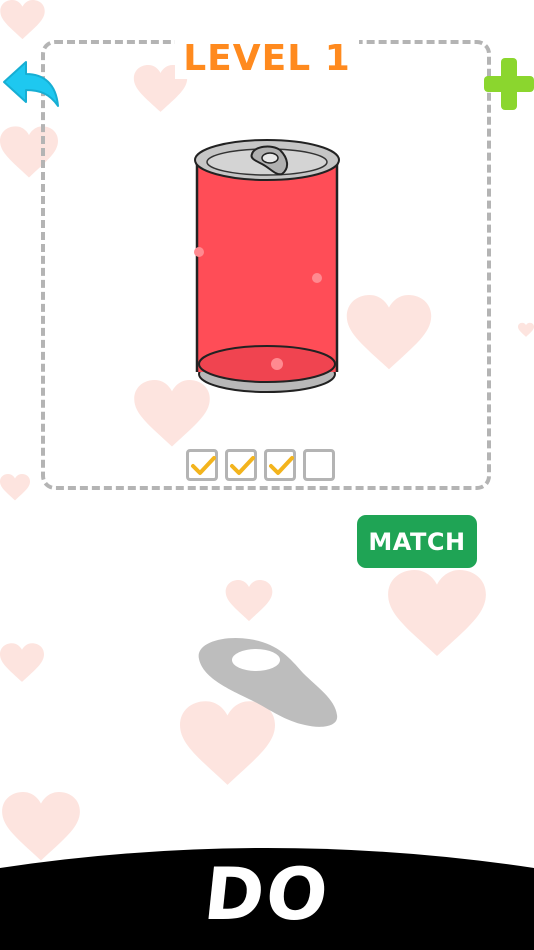 The height and width of the screenshot is (950, 534). What do you see at coordinates (417, 541) in the screenshot?
I see `match-button: MATCH` at bounding box center [417, 541].